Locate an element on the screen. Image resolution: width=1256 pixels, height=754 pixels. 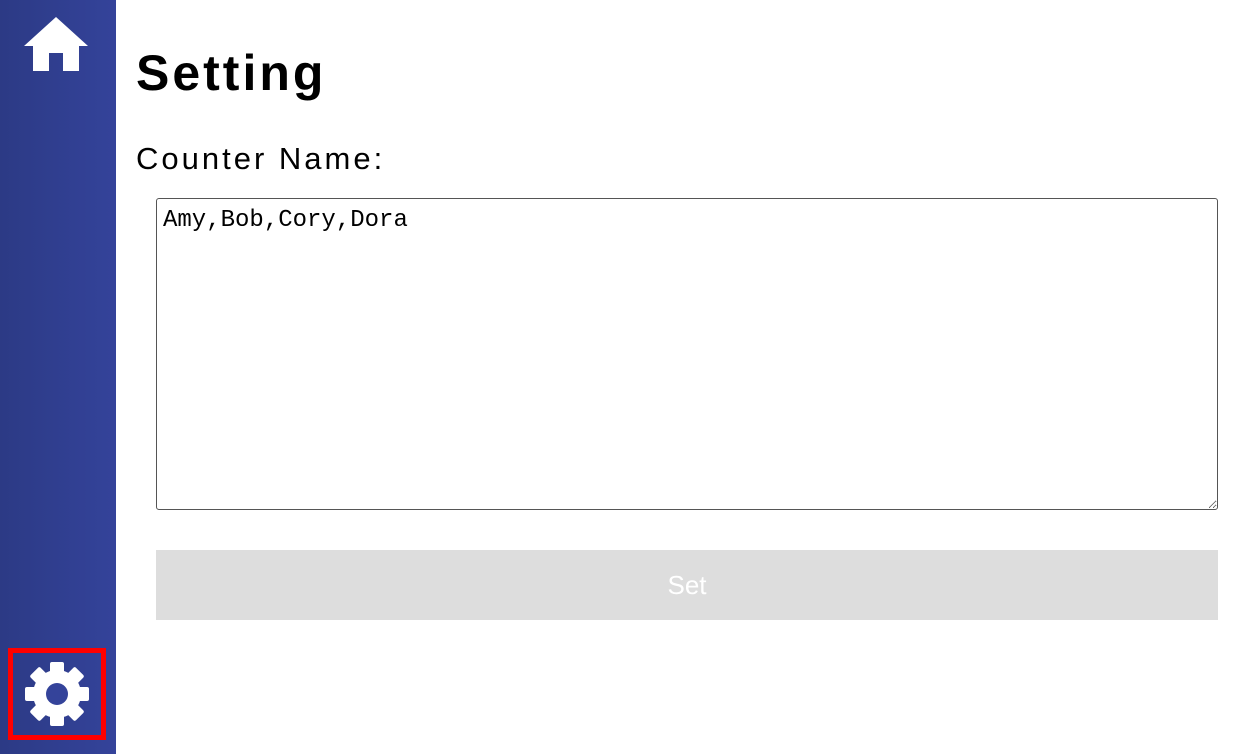
page-title: Setting is located at coordinates (231, 73).